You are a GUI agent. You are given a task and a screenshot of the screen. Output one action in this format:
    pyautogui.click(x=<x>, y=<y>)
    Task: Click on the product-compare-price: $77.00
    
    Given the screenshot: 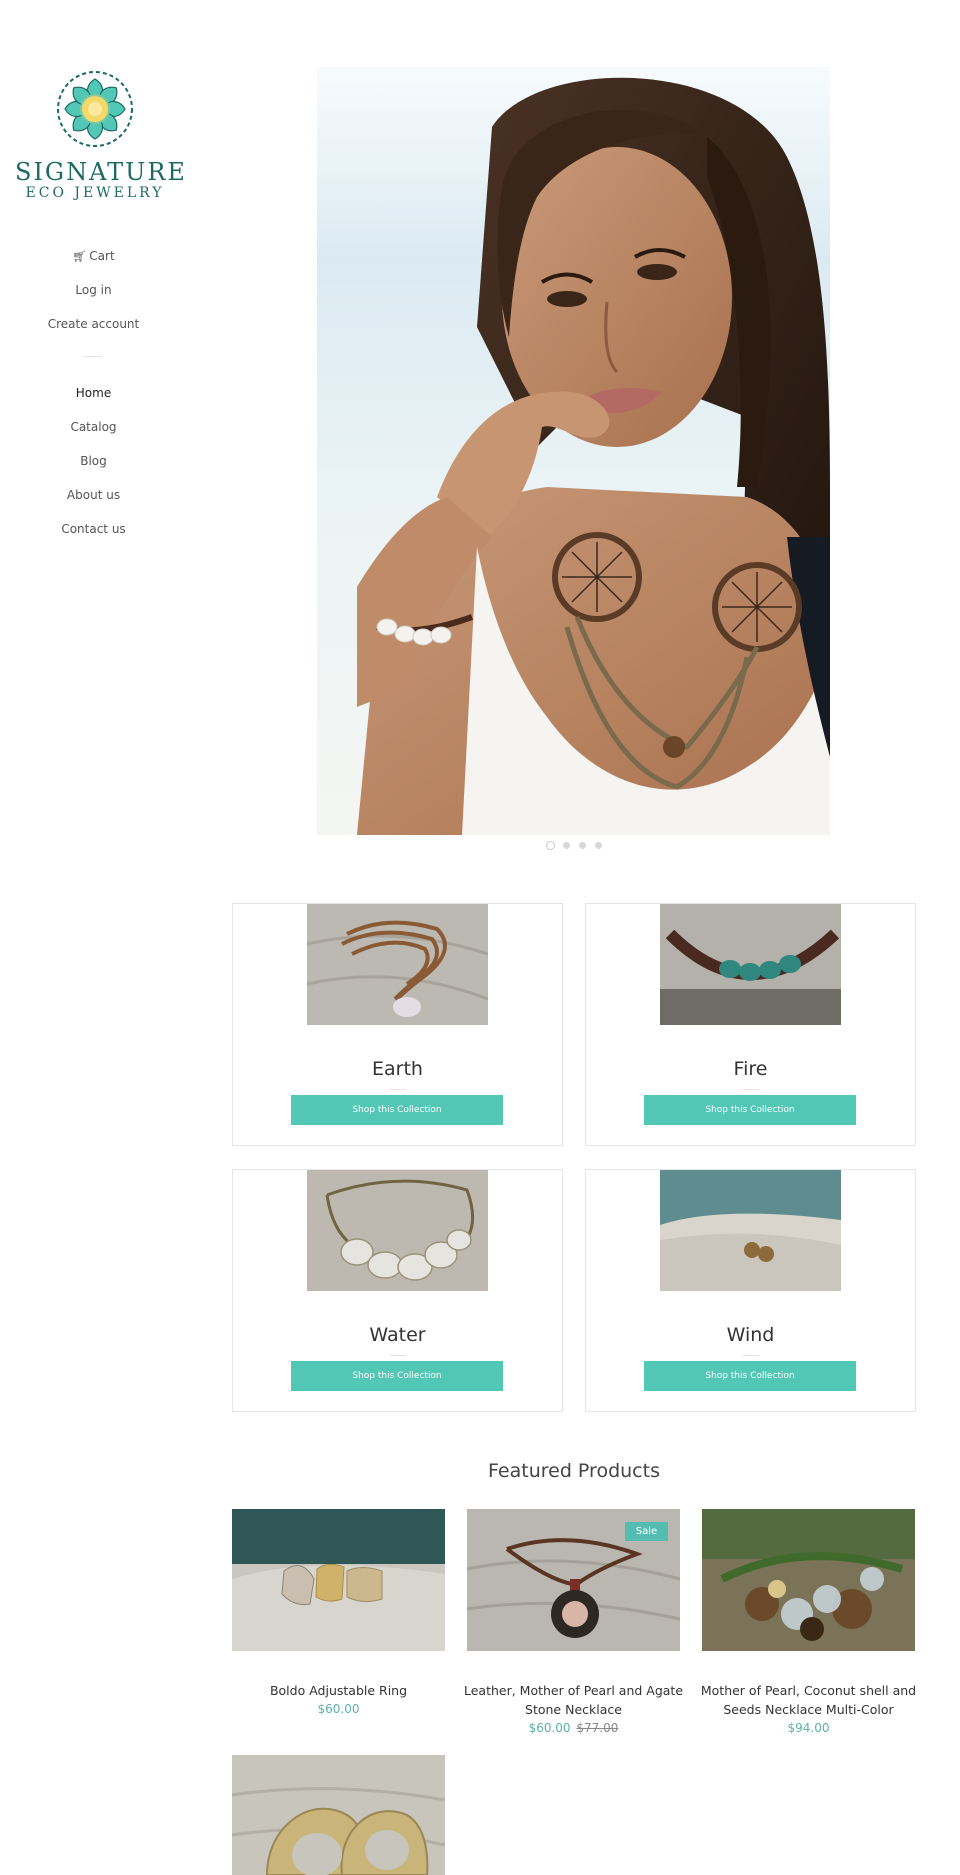 What is the action you would take?
    pyautogui.click(x=597, y=1728)
    